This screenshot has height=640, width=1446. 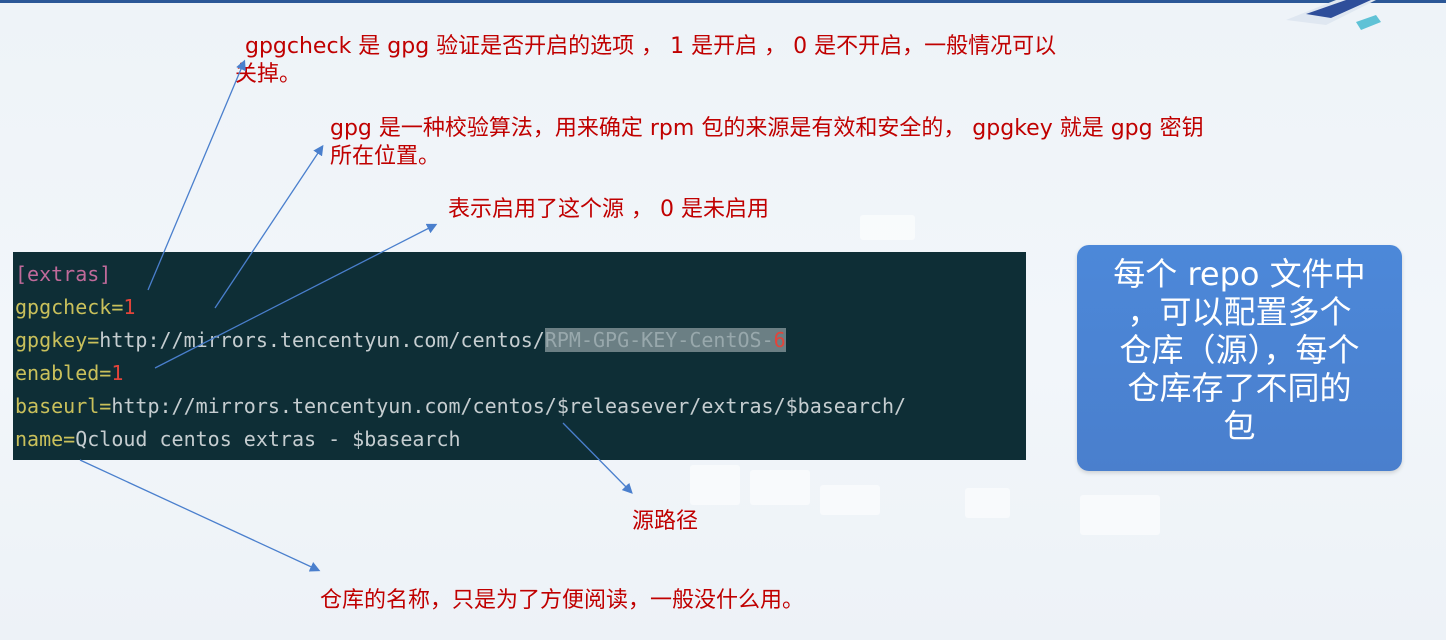 I want to click on name-arrow, so click(x=200, y=515).